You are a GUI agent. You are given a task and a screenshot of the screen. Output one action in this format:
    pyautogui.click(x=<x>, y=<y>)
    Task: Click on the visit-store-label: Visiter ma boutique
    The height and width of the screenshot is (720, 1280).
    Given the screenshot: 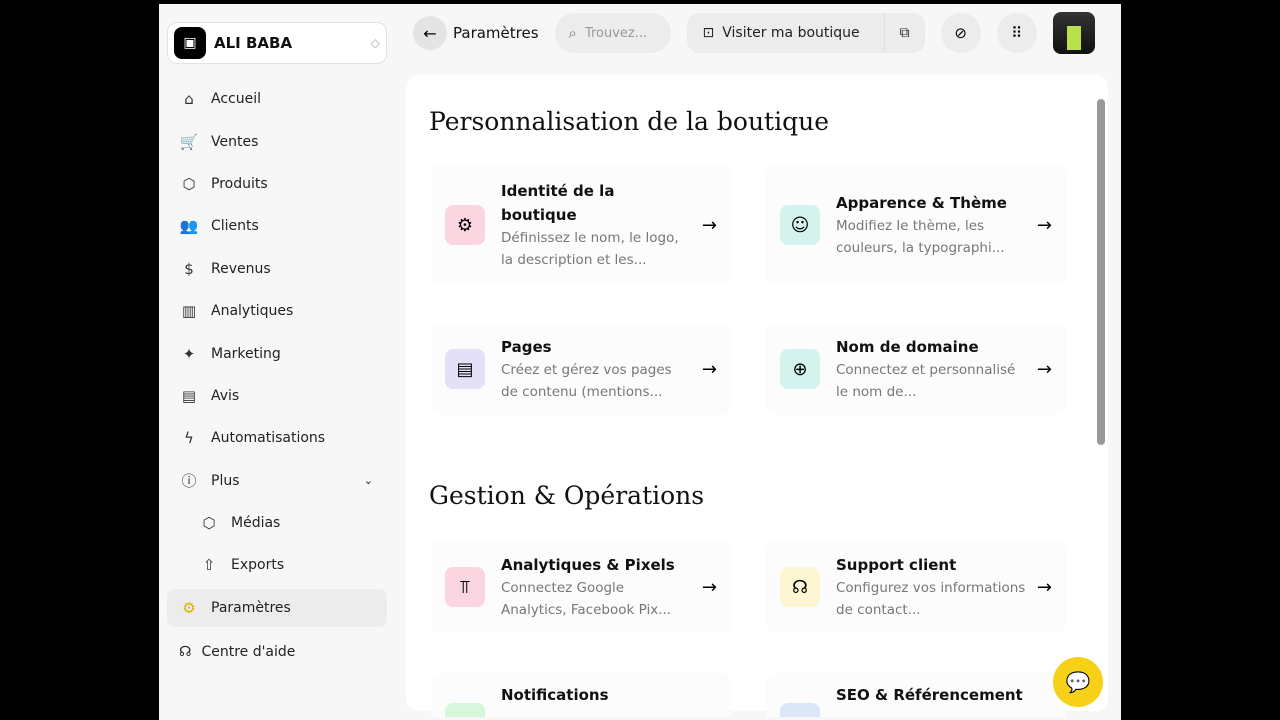 What is the action you would take?
    pyautogui.click(x=791, y=33)
    